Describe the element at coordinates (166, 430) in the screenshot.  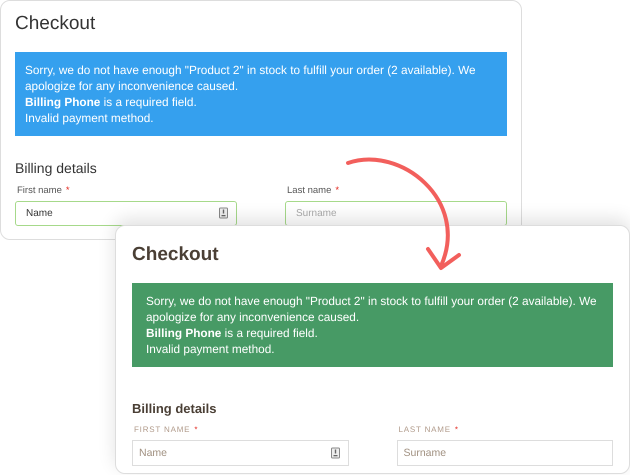
I see `field-label: FIRST NAME *` at that location.